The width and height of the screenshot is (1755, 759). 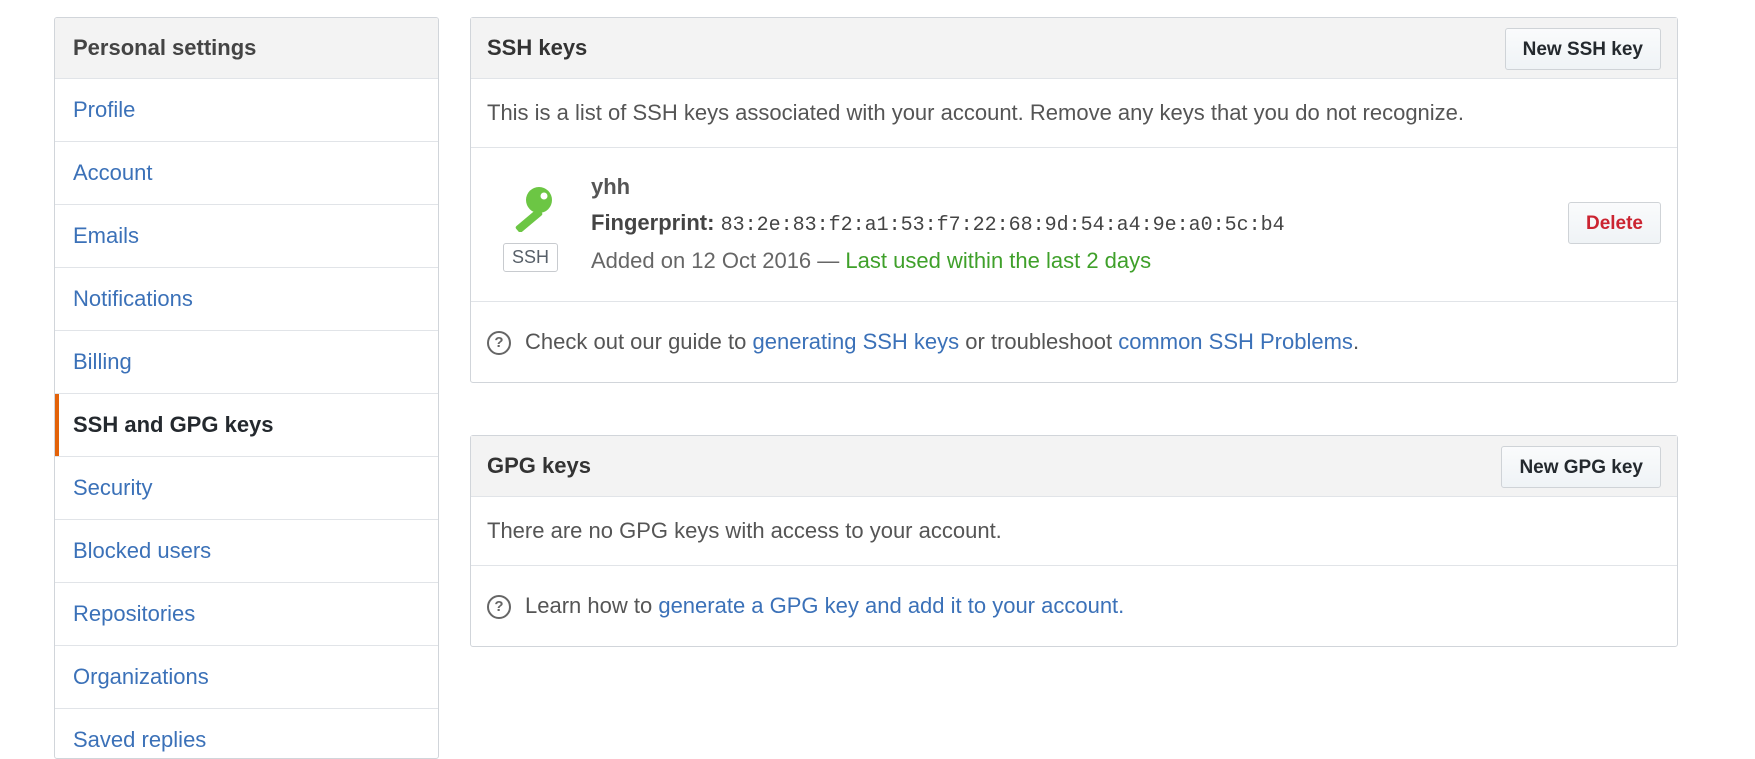 What do you see at coordinates (1235, 341) in the screenshot?
I see `common-ssh-problems-link: common SSH Problems` at bounding box center [1235, 341].